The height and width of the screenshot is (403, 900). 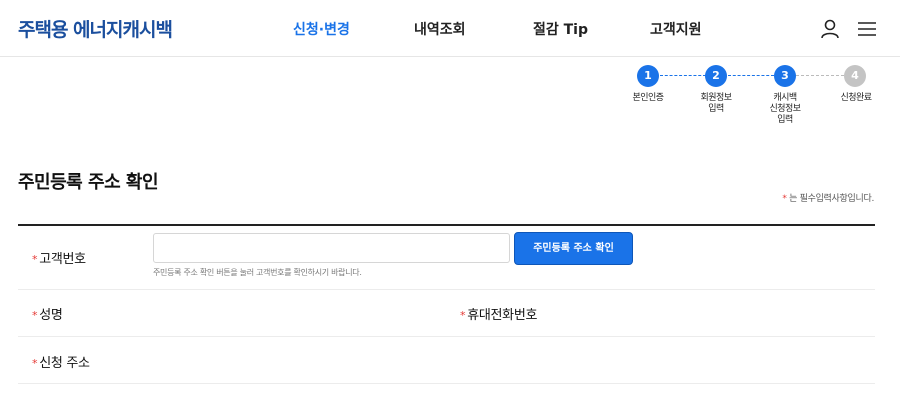 What do you see at coordinates (51, 315) in the screenshot?
I see `name-label-text: 성명` at bounding box center [51, 315].